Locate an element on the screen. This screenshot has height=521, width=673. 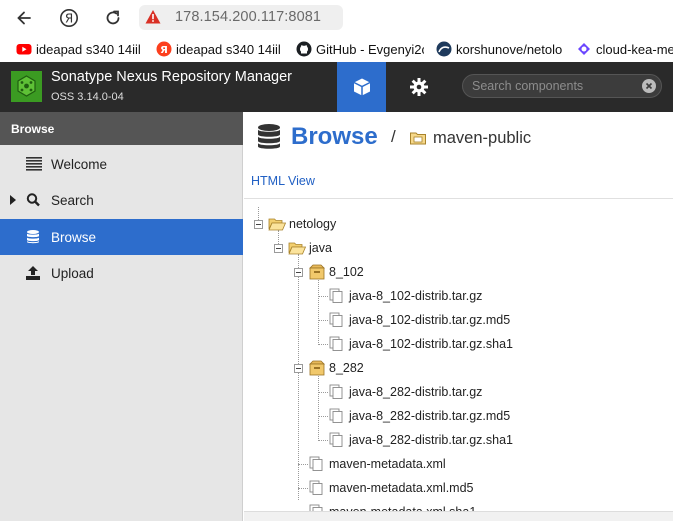
tree-node-folder: java is located at coordinates (310, 248).